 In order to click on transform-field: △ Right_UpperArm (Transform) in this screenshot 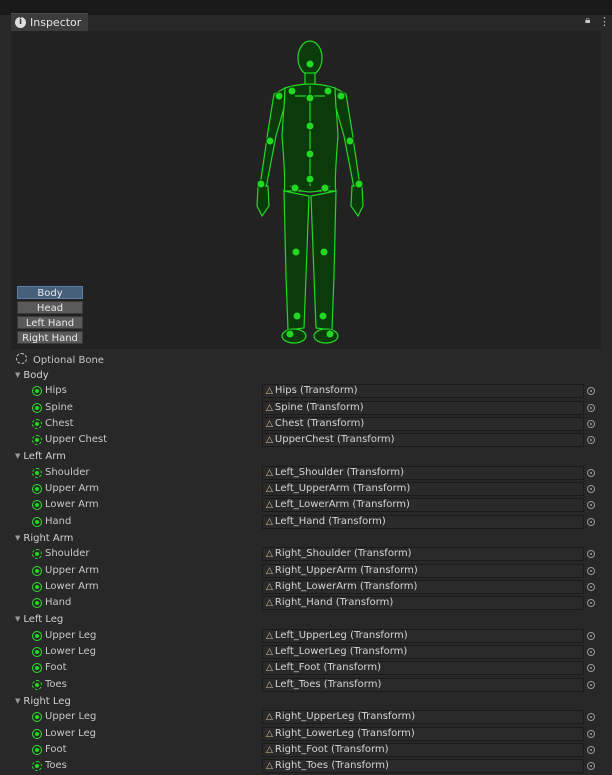, I will do `click(423, 570)`.